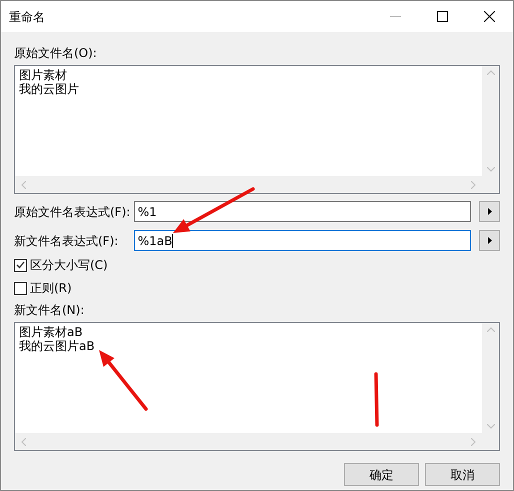  I want to click on file-name: 我的云图片aB, so click(57, 346).